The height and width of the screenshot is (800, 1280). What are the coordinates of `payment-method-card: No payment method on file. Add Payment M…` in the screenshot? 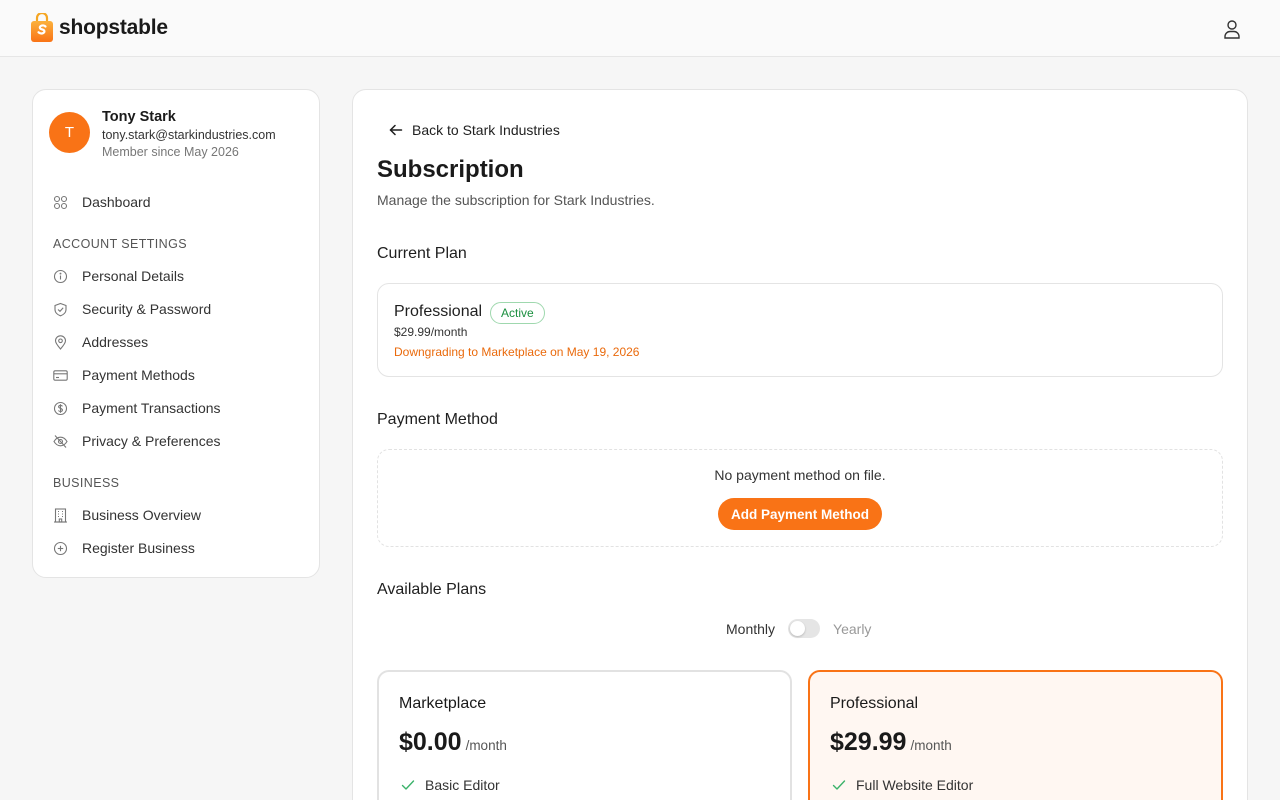 It's located at (800, 498).